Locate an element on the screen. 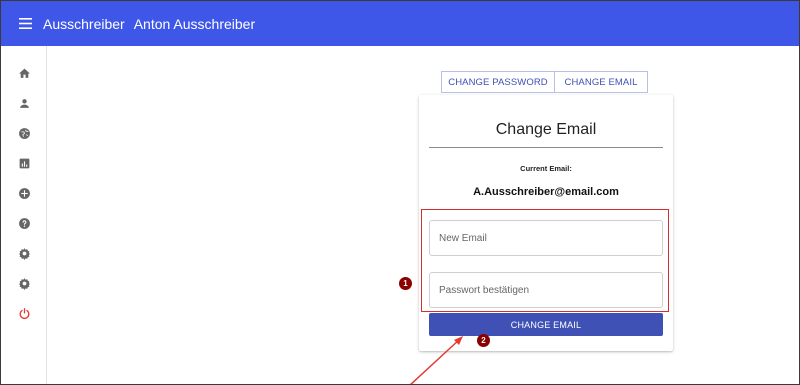 The height and width of the screenshot is (385, 800). account-tabs: CHANGE PASSWORD CHANGE EMAIL is located at coordinates (544, 82).